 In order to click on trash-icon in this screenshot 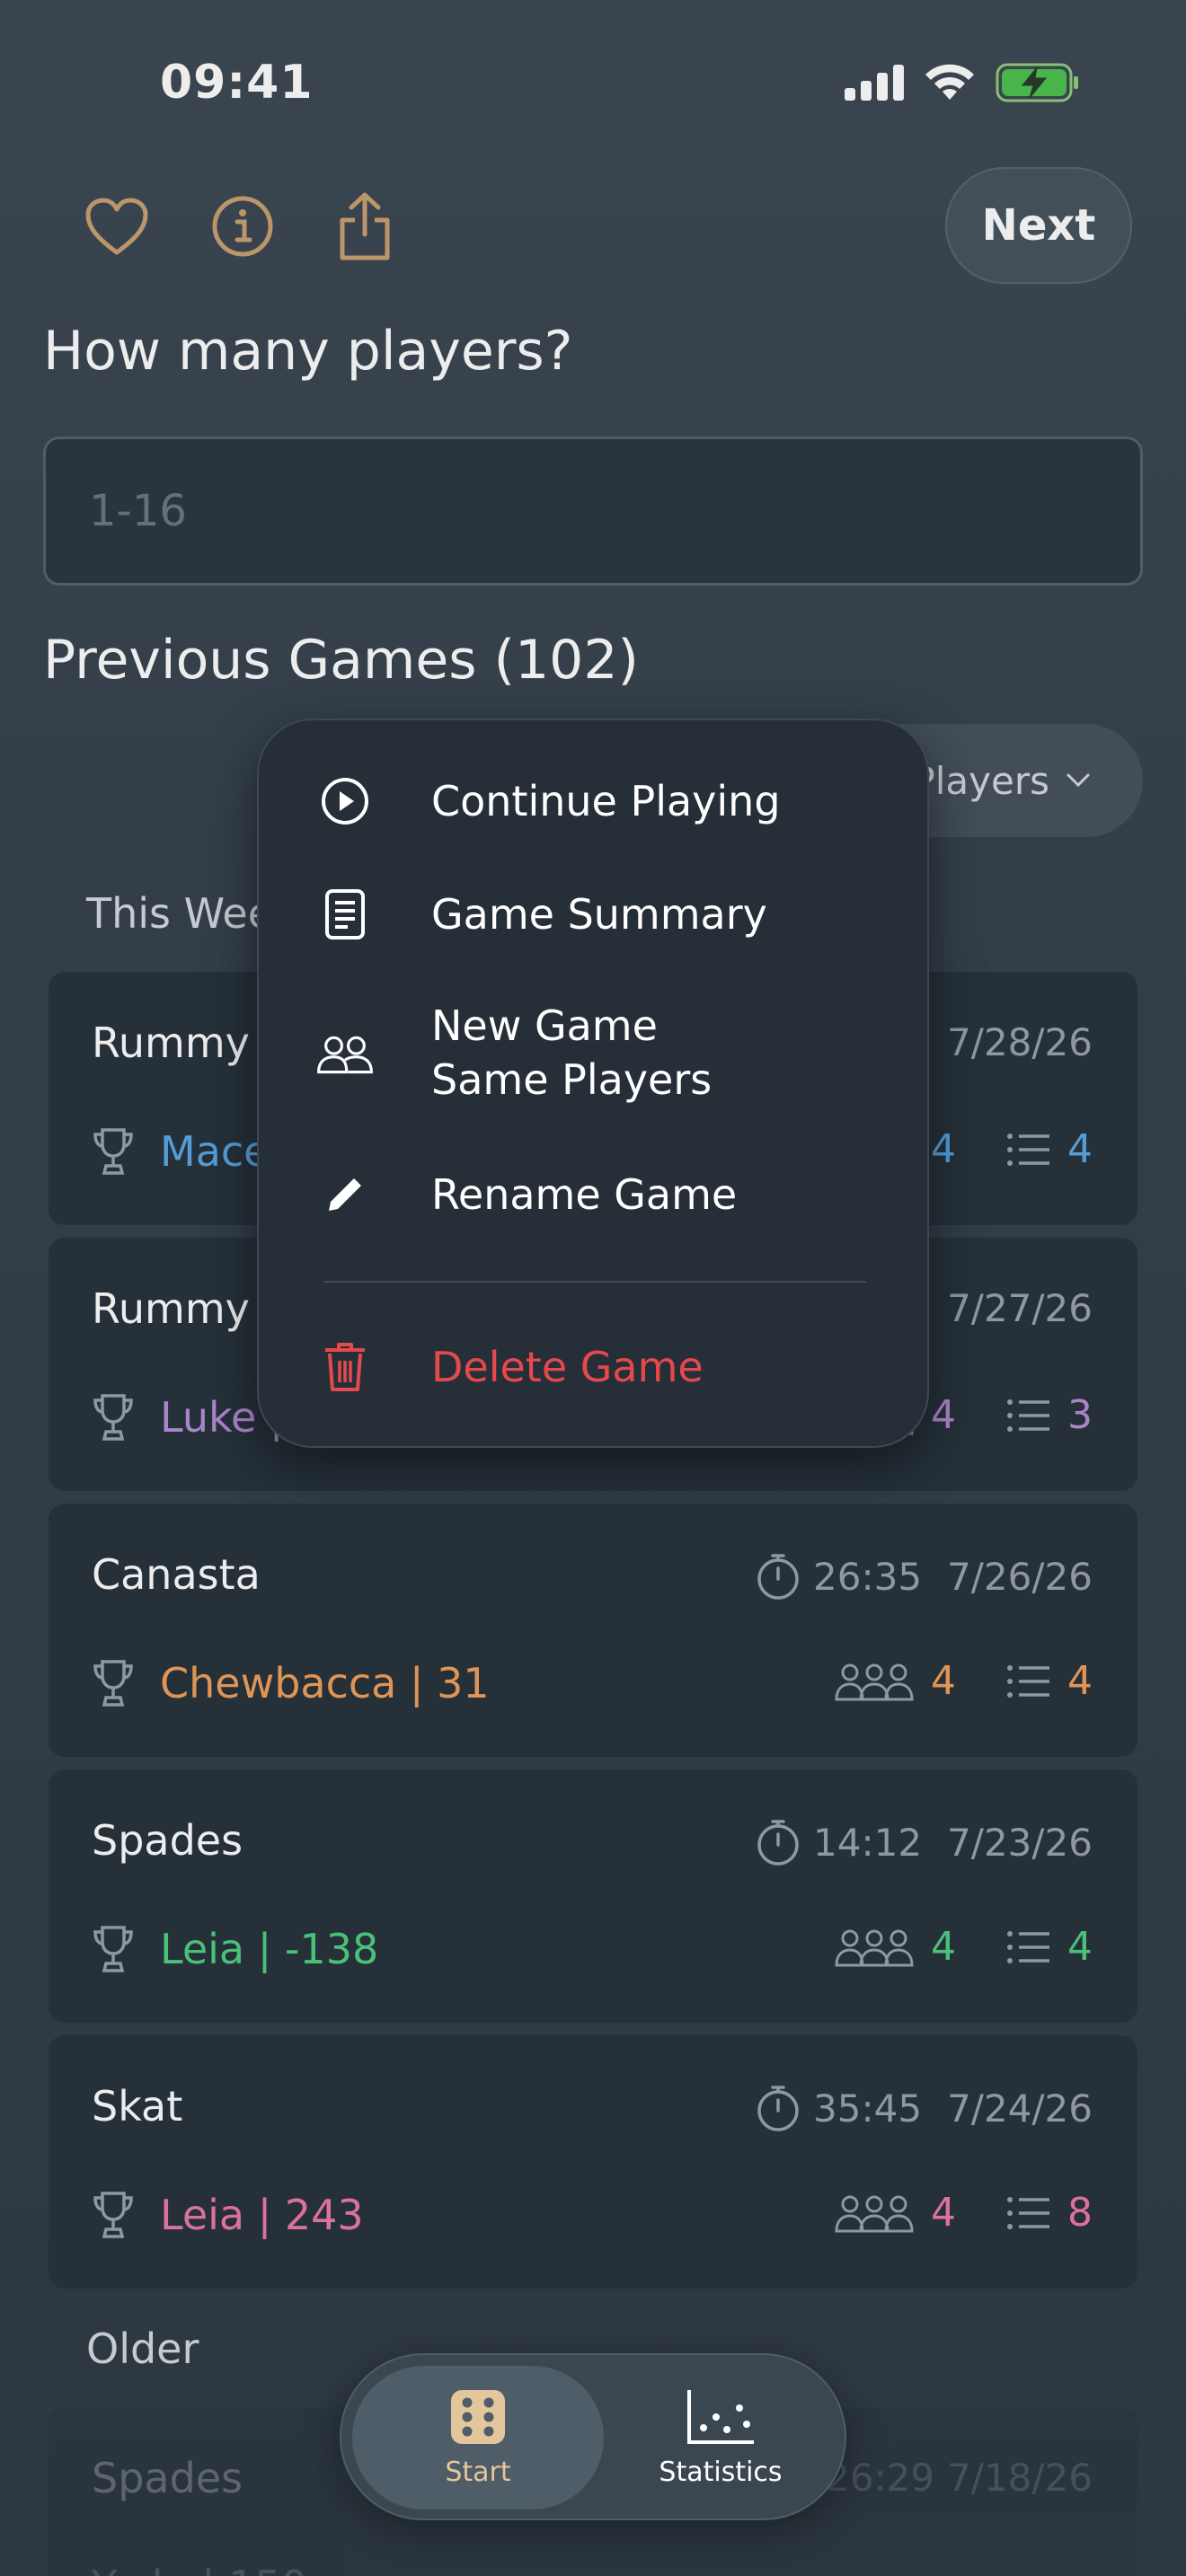, I will do `click(345, 1367)`.